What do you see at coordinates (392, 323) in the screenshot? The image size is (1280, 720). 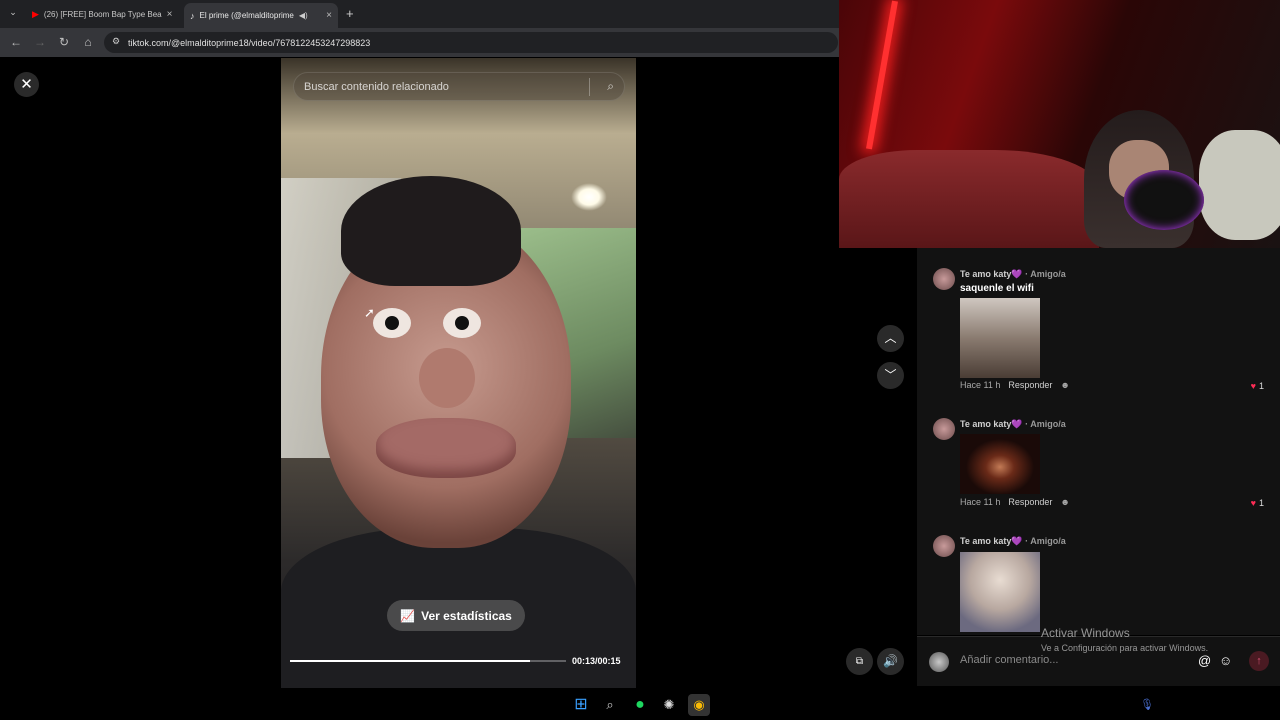 I see `video-frame-eye-left` at bounding box center [392, 323].